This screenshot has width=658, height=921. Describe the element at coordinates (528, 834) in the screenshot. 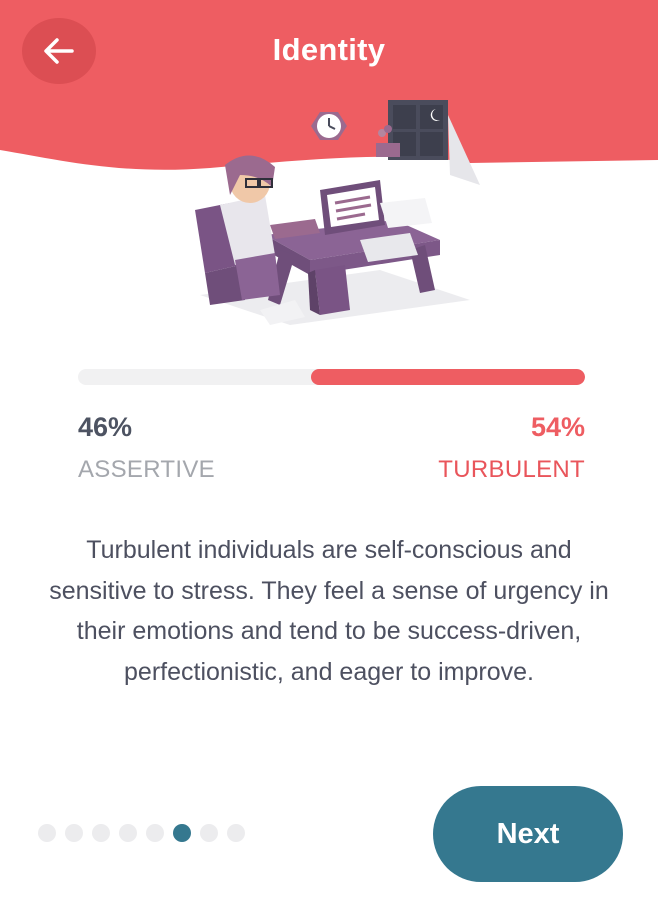

I see `next-button: Next` at that location.